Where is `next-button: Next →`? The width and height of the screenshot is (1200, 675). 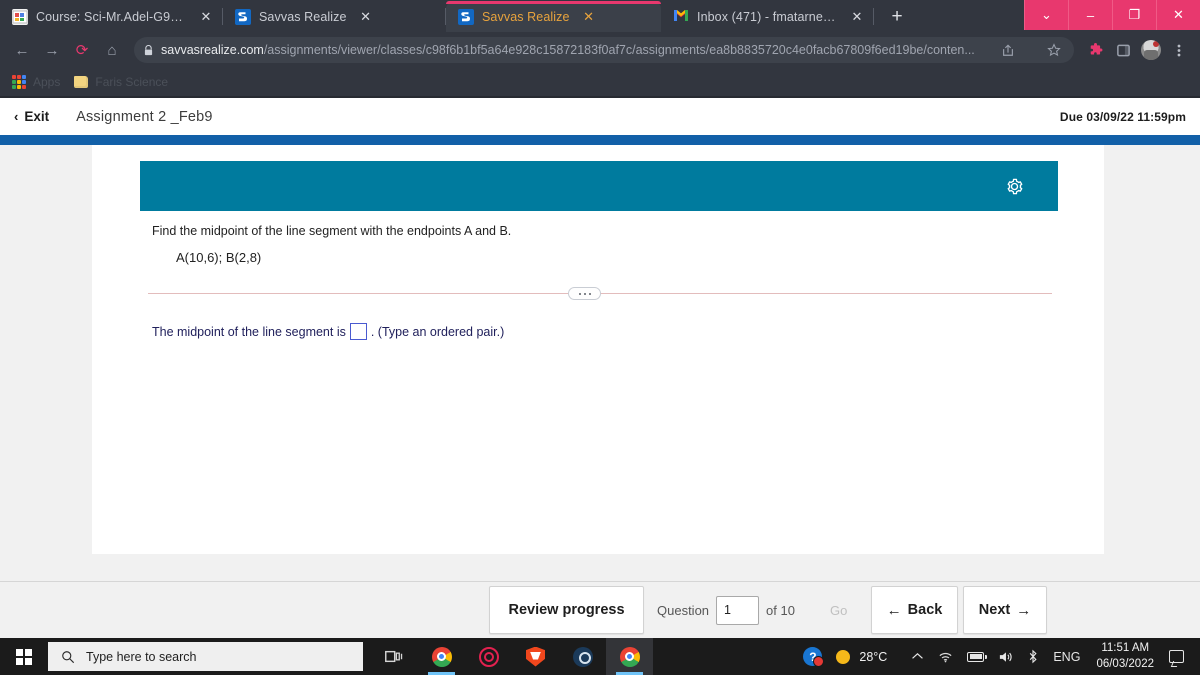
next-button: Next → is located at coordinates (1005, 610).